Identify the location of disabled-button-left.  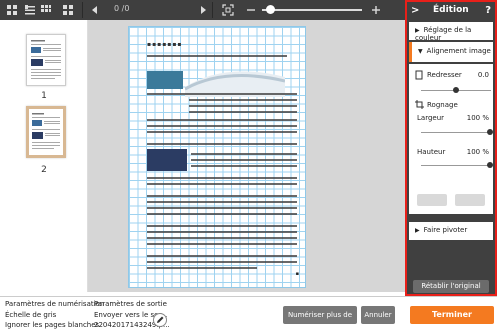
(432, 200).